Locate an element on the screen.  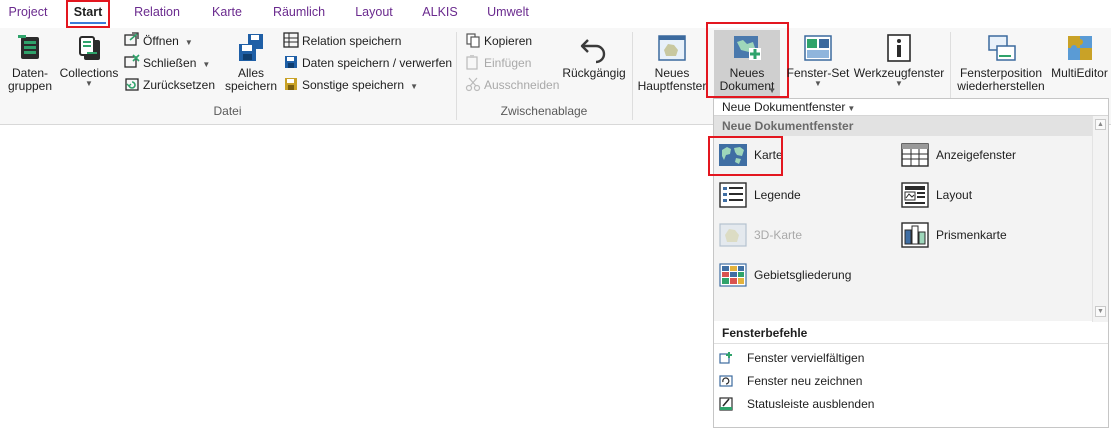
neues-hauptfenster-label2: Hauptfenster is located at coordinates (672, 86).